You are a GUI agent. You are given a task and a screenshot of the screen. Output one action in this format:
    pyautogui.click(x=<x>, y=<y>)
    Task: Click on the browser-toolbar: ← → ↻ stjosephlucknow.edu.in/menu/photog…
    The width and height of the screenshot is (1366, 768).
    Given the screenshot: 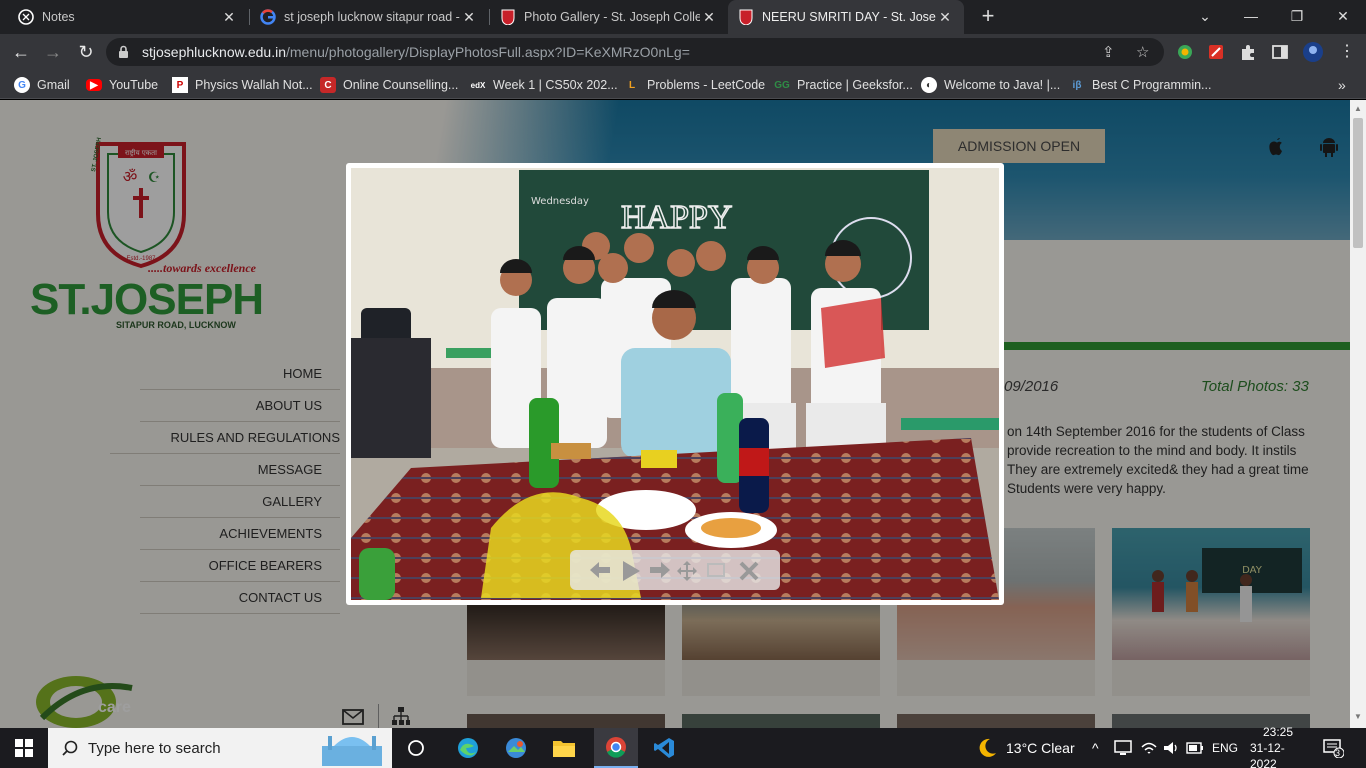 What is the action you would take?
    pyautogui.click(x=683, y=52)
    